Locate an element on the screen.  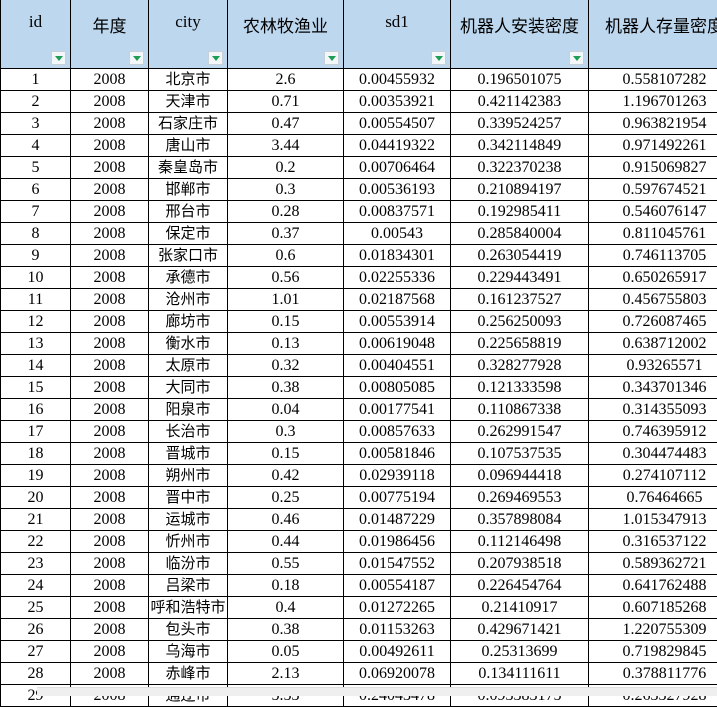
table-cell: 14 is located at coordinates (36, 366).